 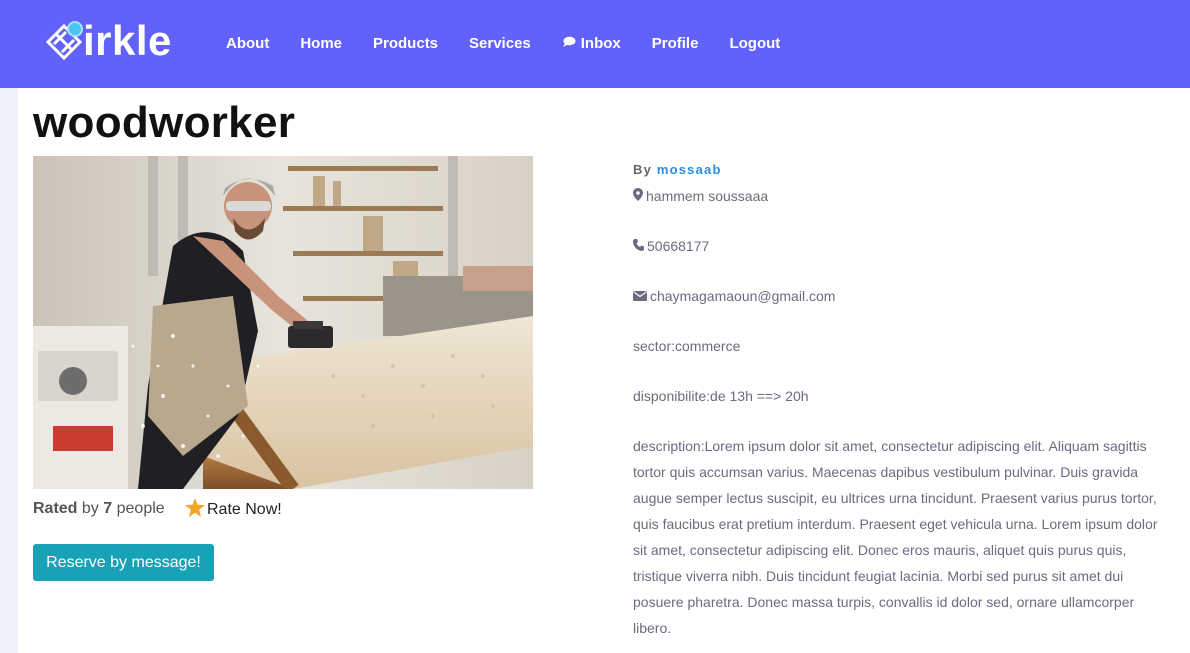 I want to click on phone-row: 50668177, so click(x=898, y=246).